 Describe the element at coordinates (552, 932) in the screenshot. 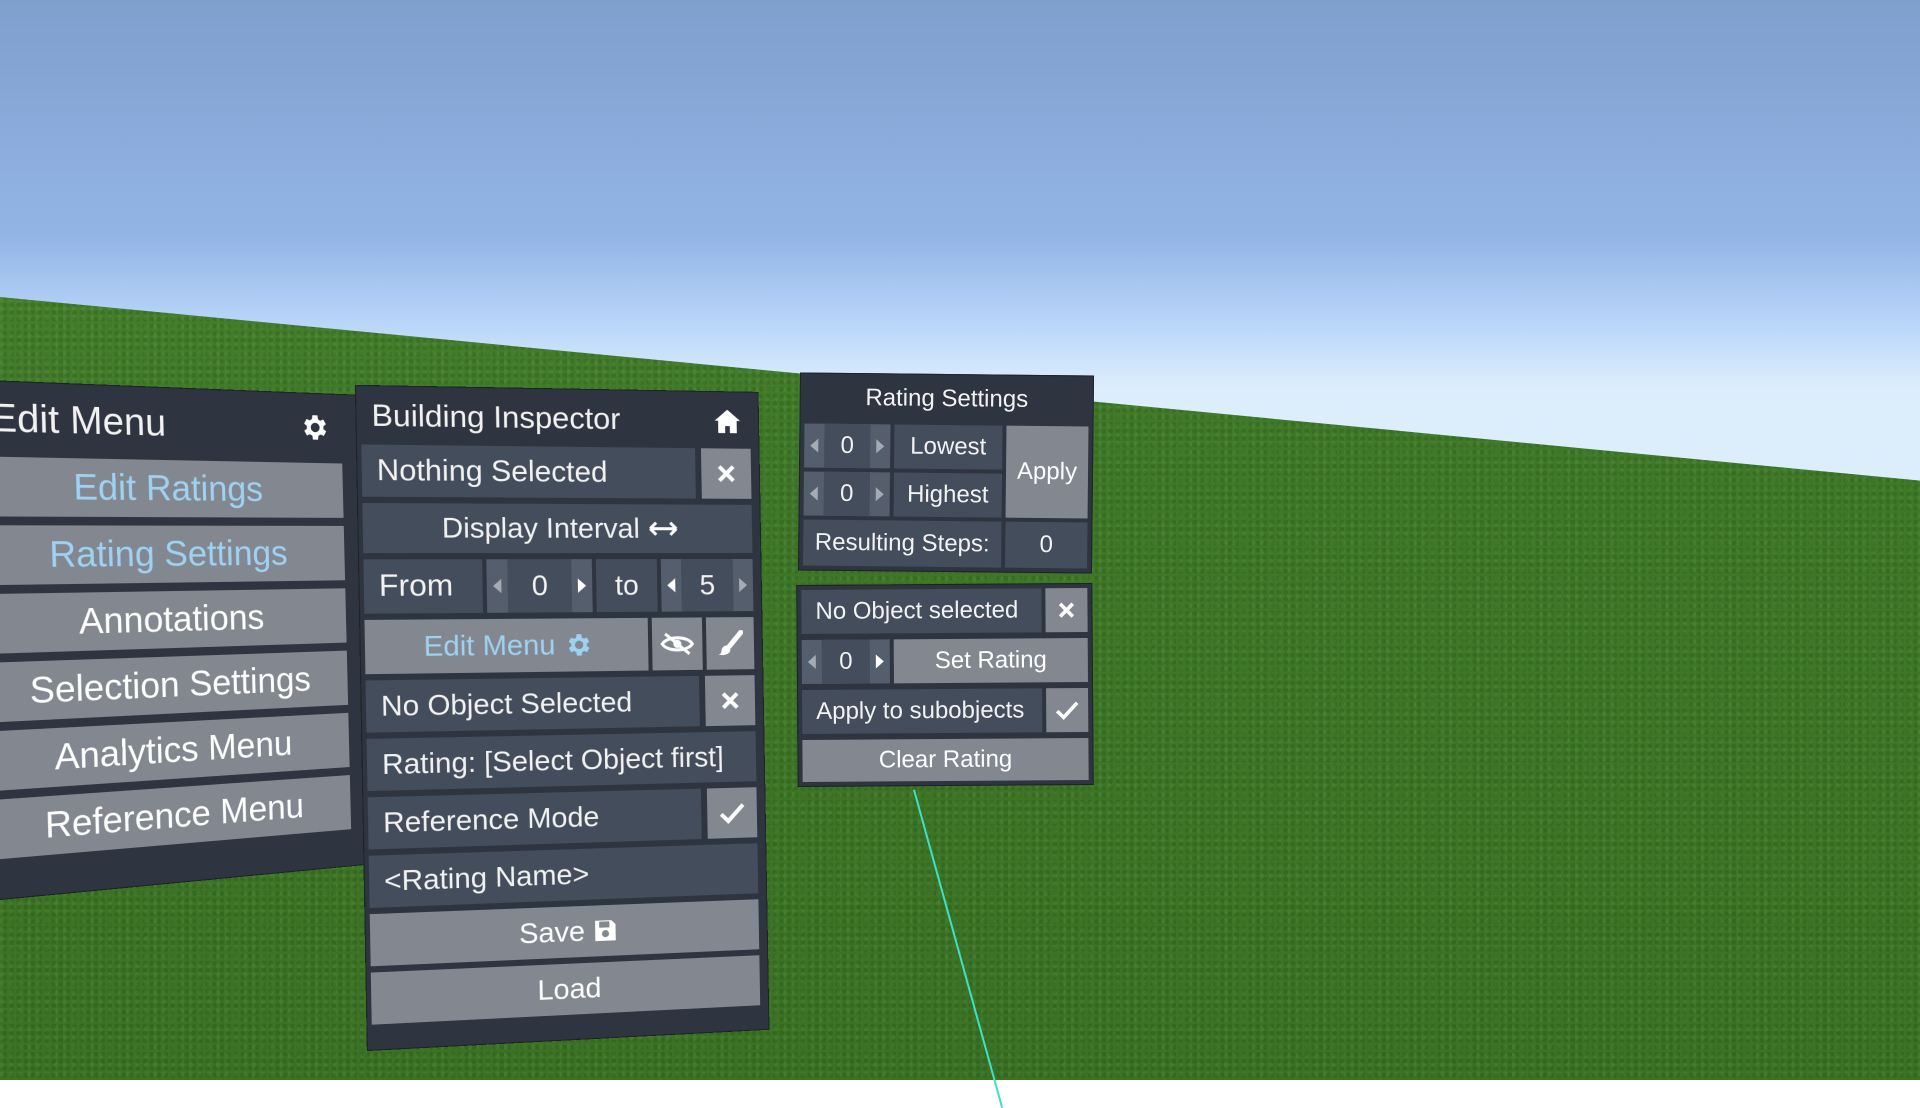

I see `save-label: Save` at that location.